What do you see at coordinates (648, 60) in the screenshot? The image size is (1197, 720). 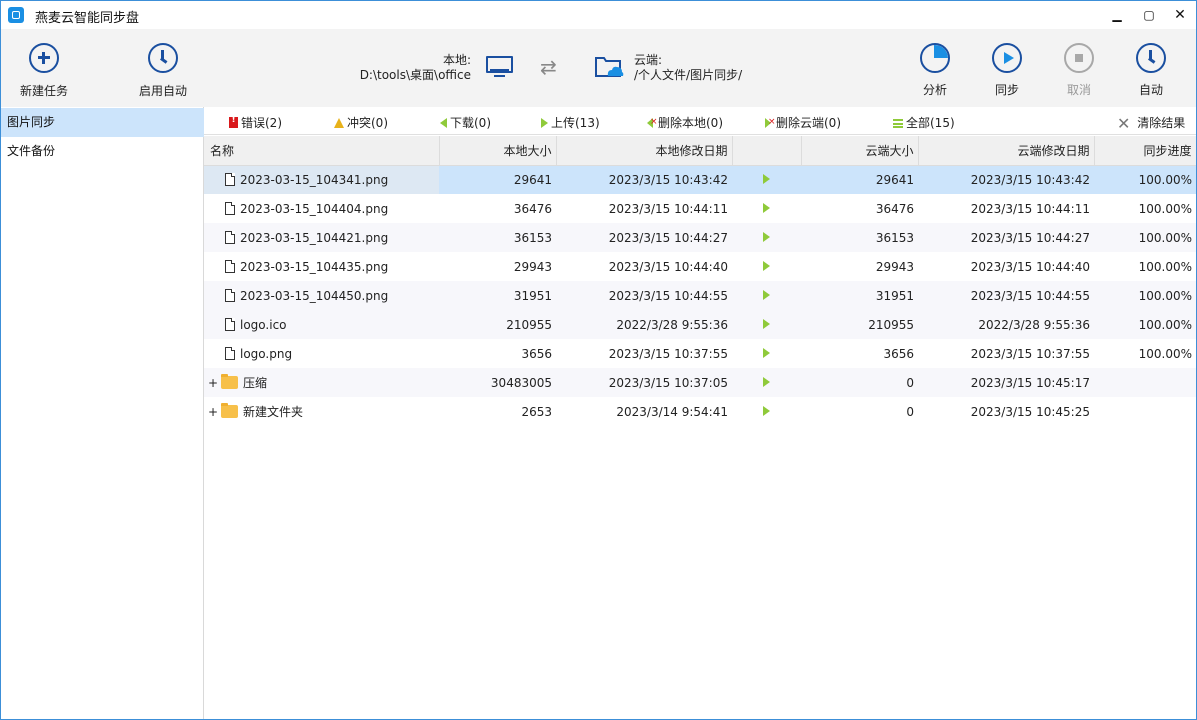 I see `cloud-label: 云端:` at bounding box center [648, 60].